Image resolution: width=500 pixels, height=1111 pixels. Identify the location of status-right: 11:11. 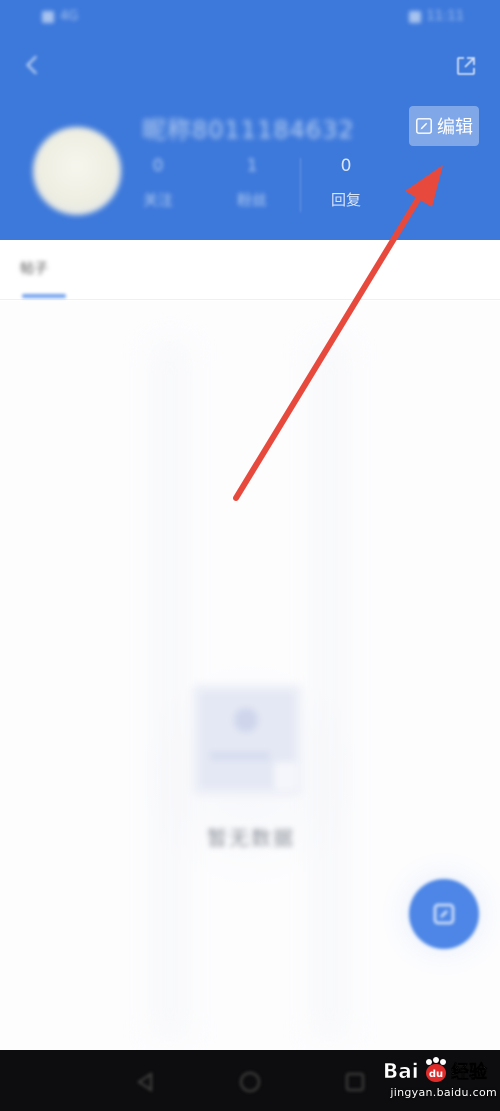
(436, 16).